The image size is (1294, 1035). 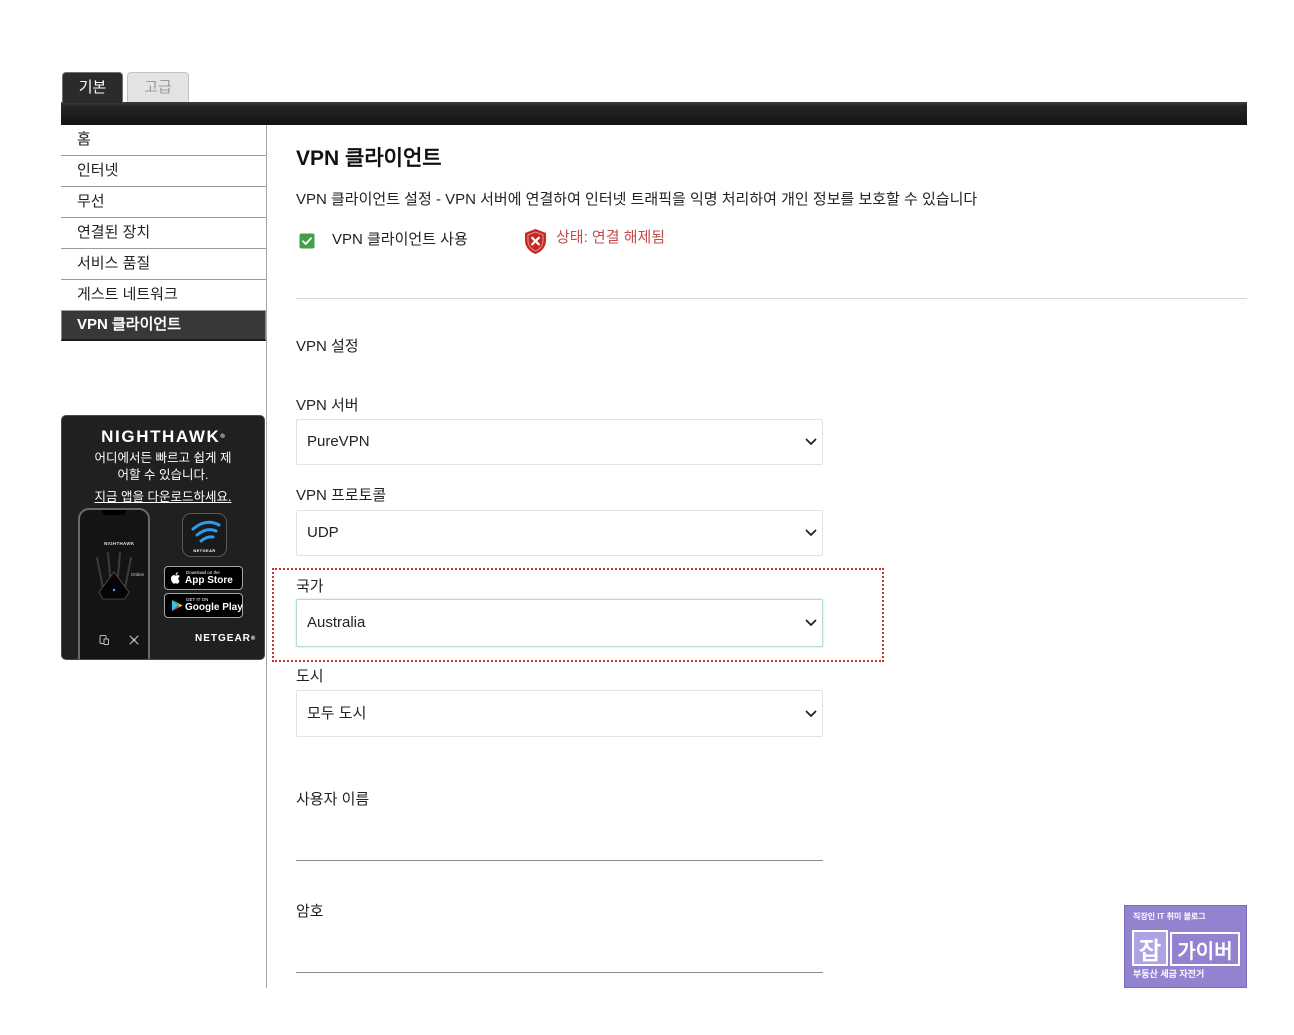 What do you see at coordinates (127, 294) in the screenshot?
I see `sidebar-item-label: 게스트 네트워크` at bounding box center [127, 294].